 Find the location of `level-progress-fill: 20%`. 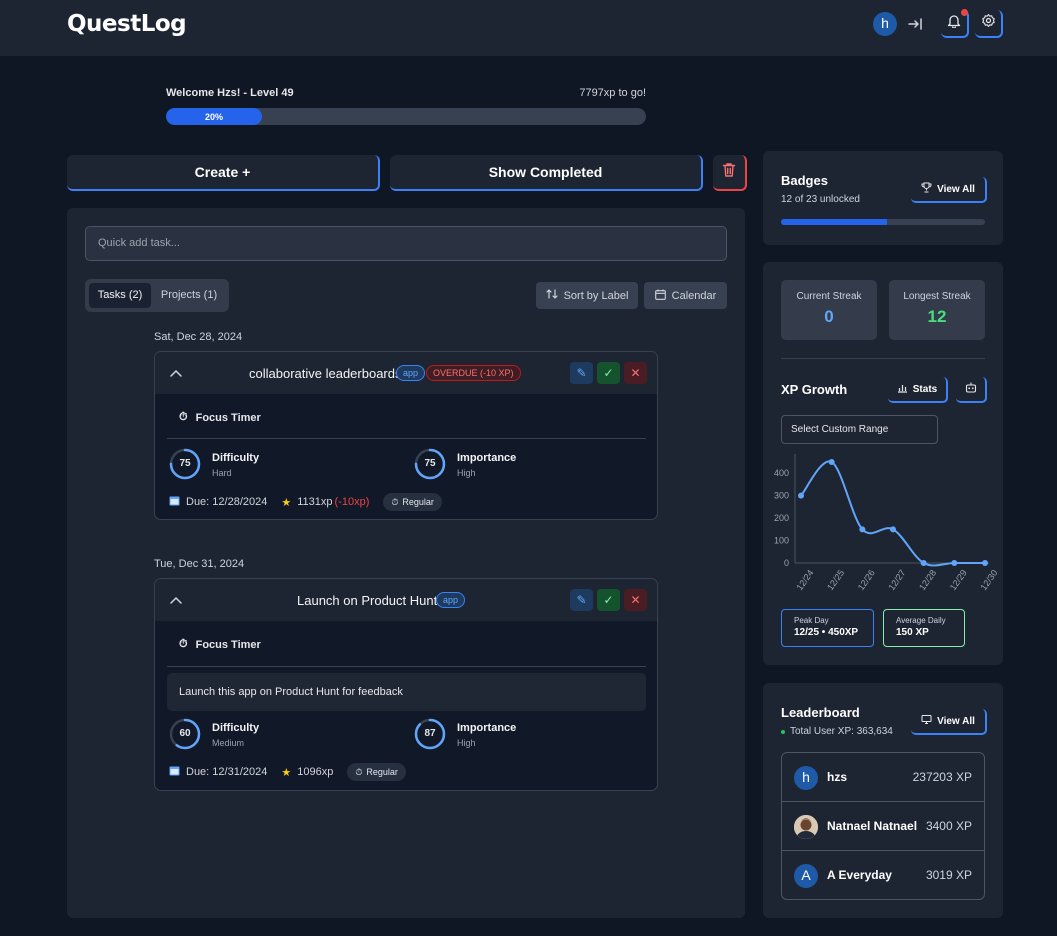

level-progress-fill: 20% is located at coordinates (214, 116).